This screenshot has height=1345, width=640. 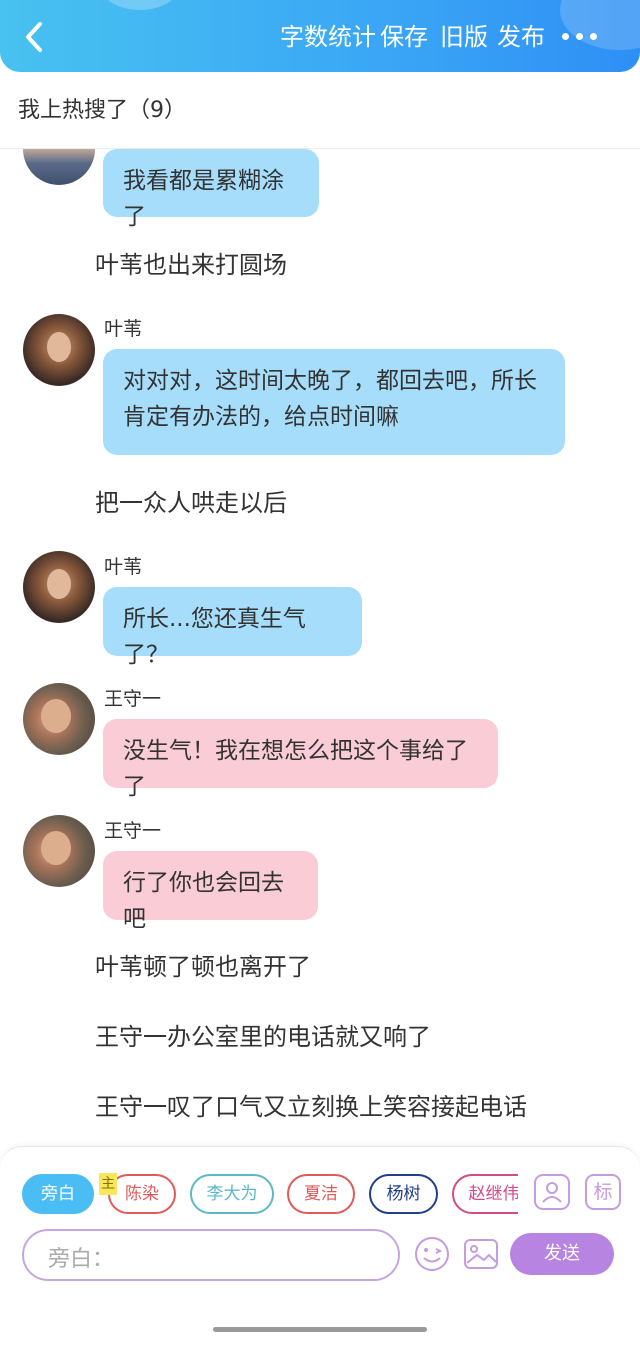 I want to click on story-title: 我上热搜了（9）, so click(x=102, y=108).